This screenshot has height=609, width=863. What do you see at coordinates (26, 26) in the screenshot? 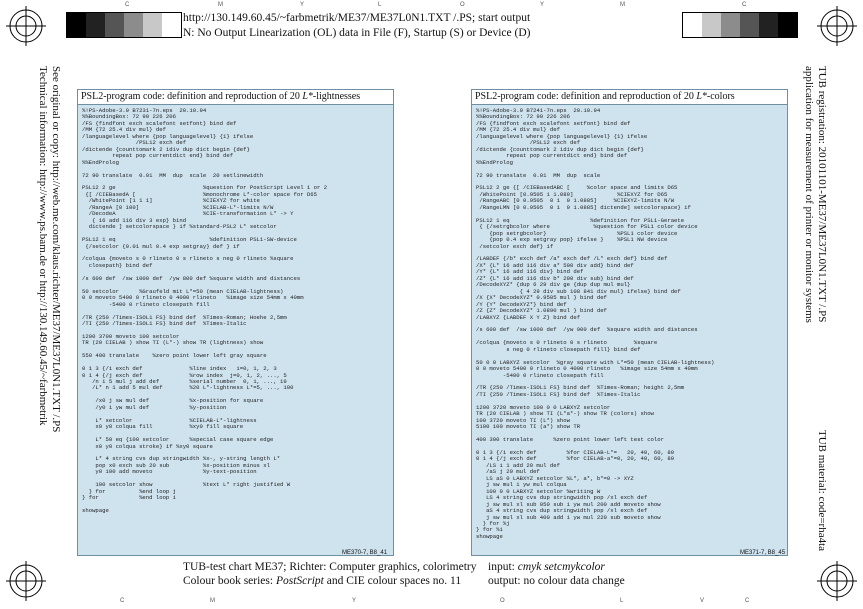
I see `registration-mark-top-left` at bounding box center [26, 26].